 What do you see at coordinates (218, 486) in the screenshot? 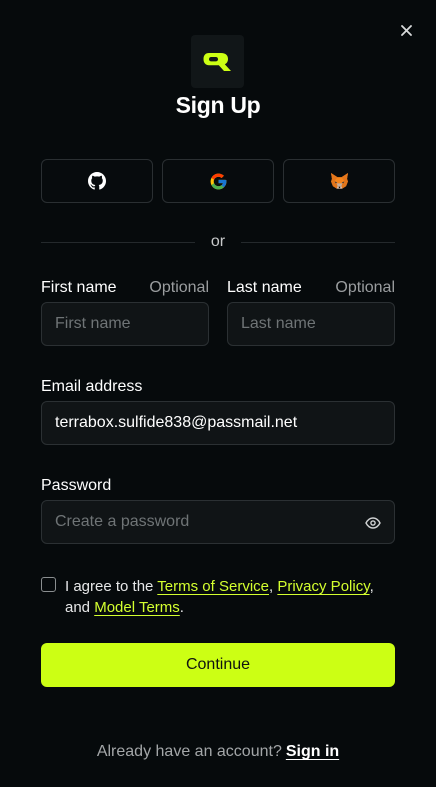
I see `password-label-row: Password` at bounding box center [218, 486].